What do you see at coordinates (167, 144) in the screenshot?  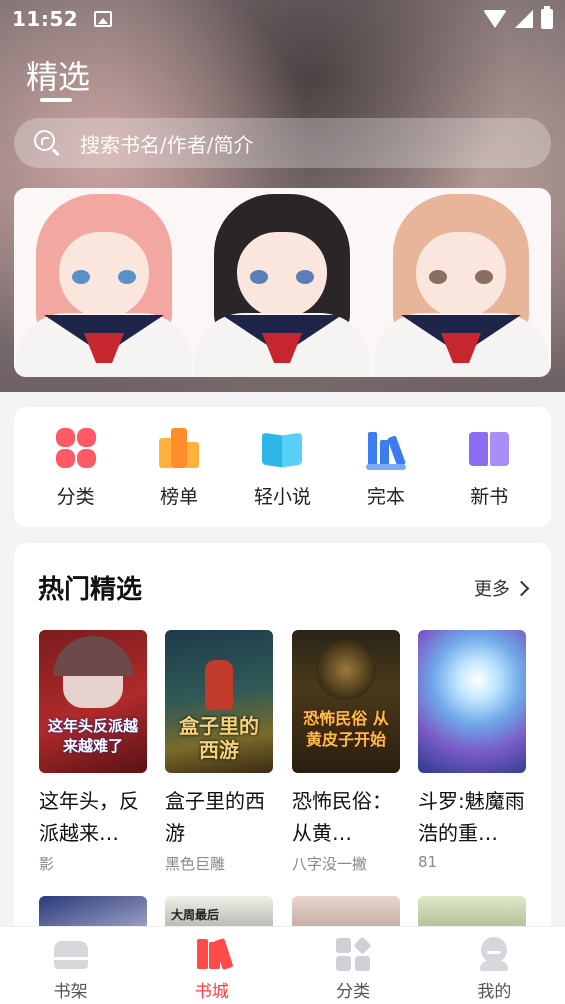 I see `search-placeholder: 搜索书名/作者/简介` at bounding box center [167, 144].